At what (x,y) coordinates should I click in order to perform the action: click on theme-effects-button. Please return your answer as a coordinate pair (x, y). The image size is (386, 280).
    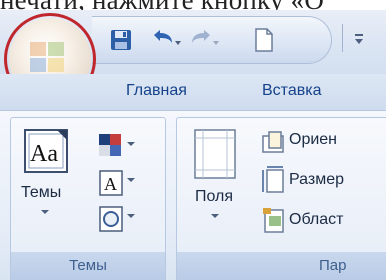
    Looking at the image, I should click on (119, 219).